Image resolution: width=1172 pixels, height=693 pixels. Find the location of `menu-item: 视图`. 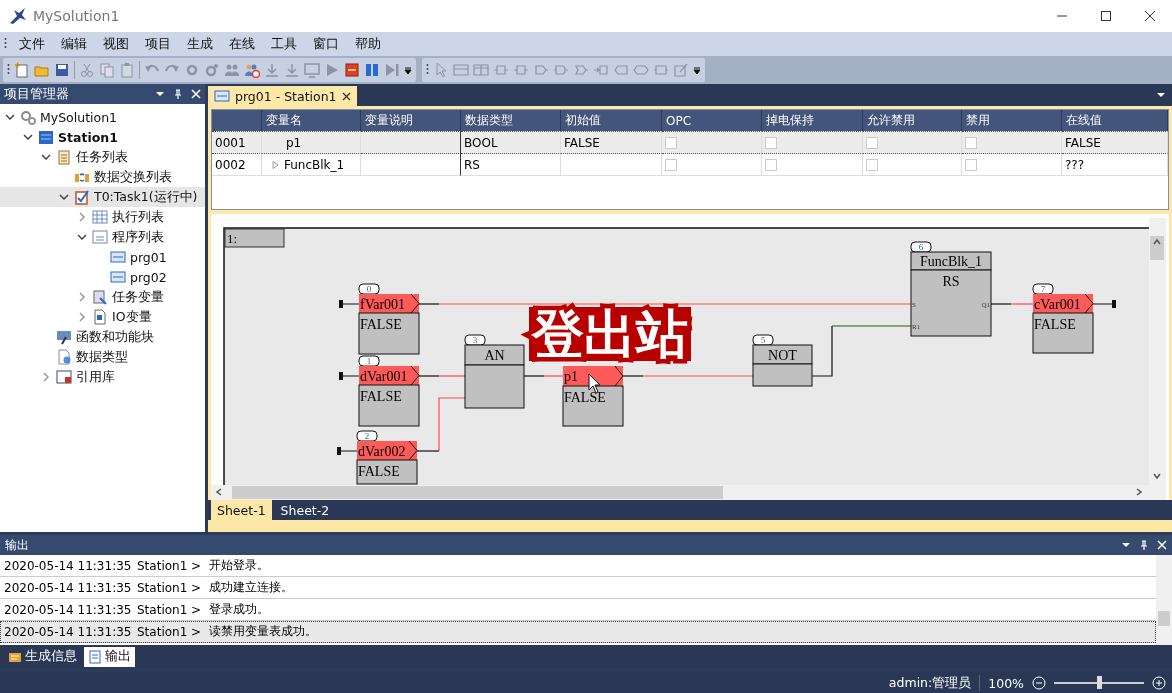

menu-item: 视图 is located at coordinates (116, 44).